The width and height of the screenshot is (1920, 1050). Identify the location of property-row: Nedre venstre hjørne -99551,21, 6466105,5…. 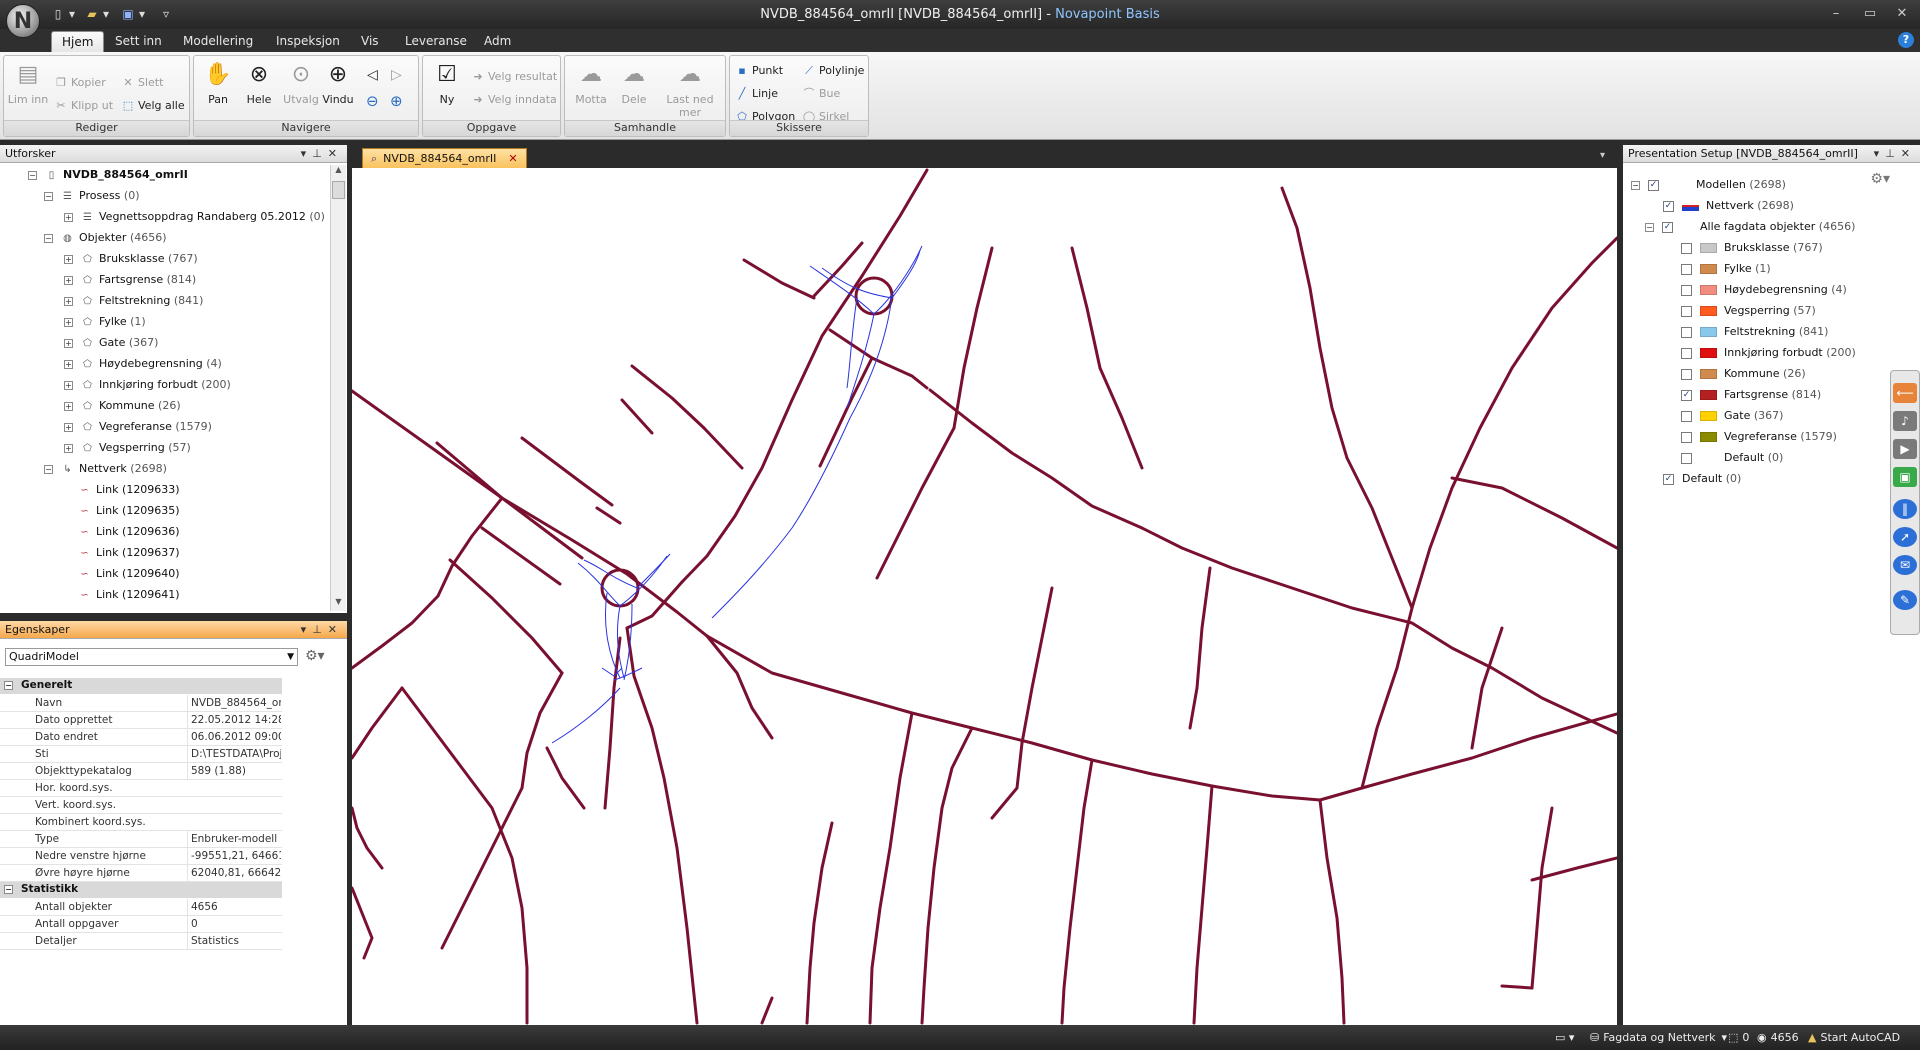
(141, 856).